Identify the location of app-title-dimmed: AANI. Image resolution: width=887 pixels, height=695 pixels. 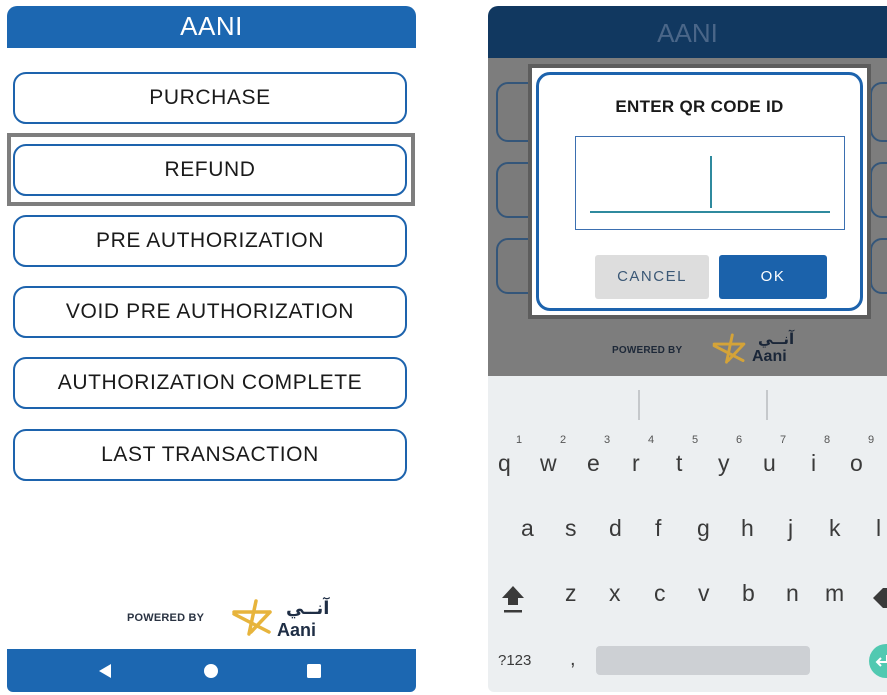
(687, 33).